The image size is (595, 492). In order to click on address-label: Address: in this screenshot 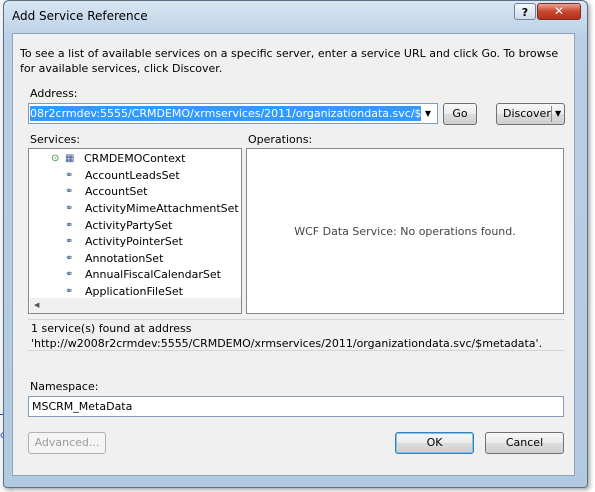, I will do `click(54, 93)`.